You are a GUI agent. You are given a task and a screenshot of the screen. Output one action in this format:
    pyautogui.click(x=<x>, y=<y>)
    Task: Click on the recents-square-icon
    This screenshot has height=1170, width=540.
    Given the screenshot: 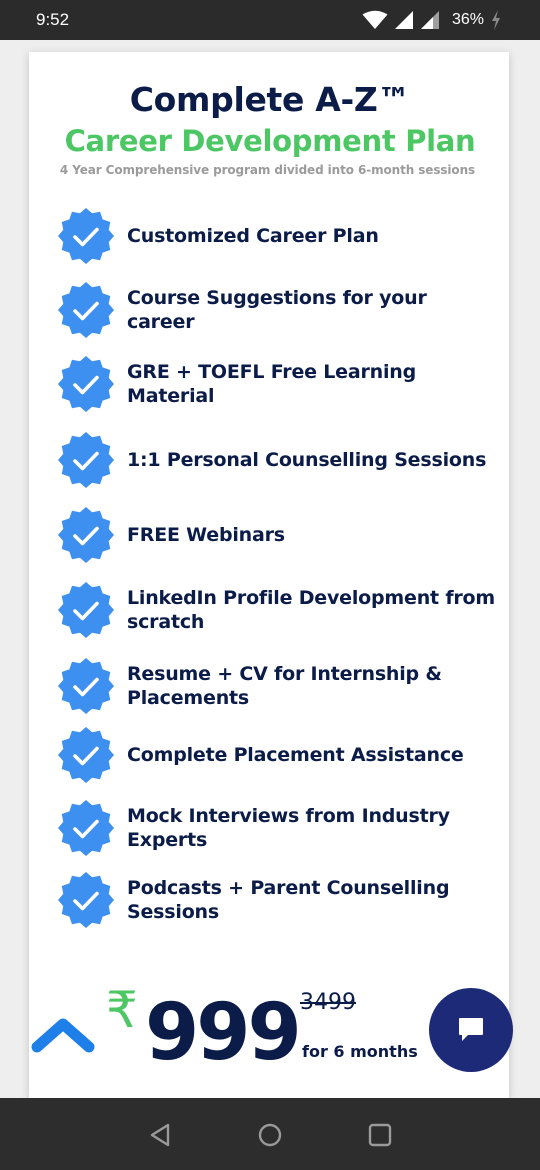 What is the action you would take?
    pyautogui.click(x=380, y=1135)
    